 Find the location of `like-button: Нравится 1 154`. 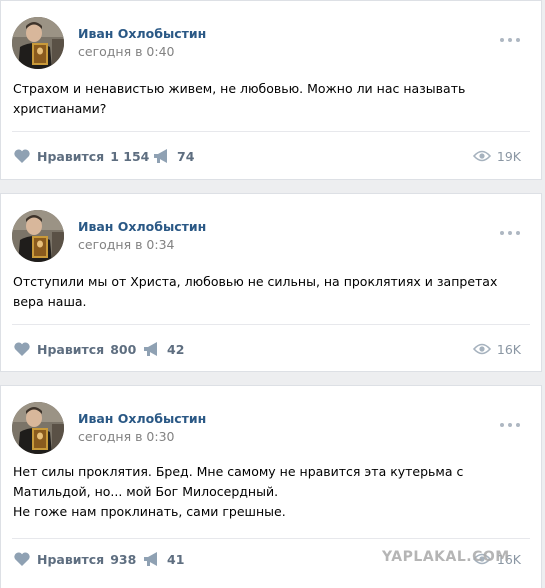

like-button: Нравится 1 154 is located at coordinates (81, 156).